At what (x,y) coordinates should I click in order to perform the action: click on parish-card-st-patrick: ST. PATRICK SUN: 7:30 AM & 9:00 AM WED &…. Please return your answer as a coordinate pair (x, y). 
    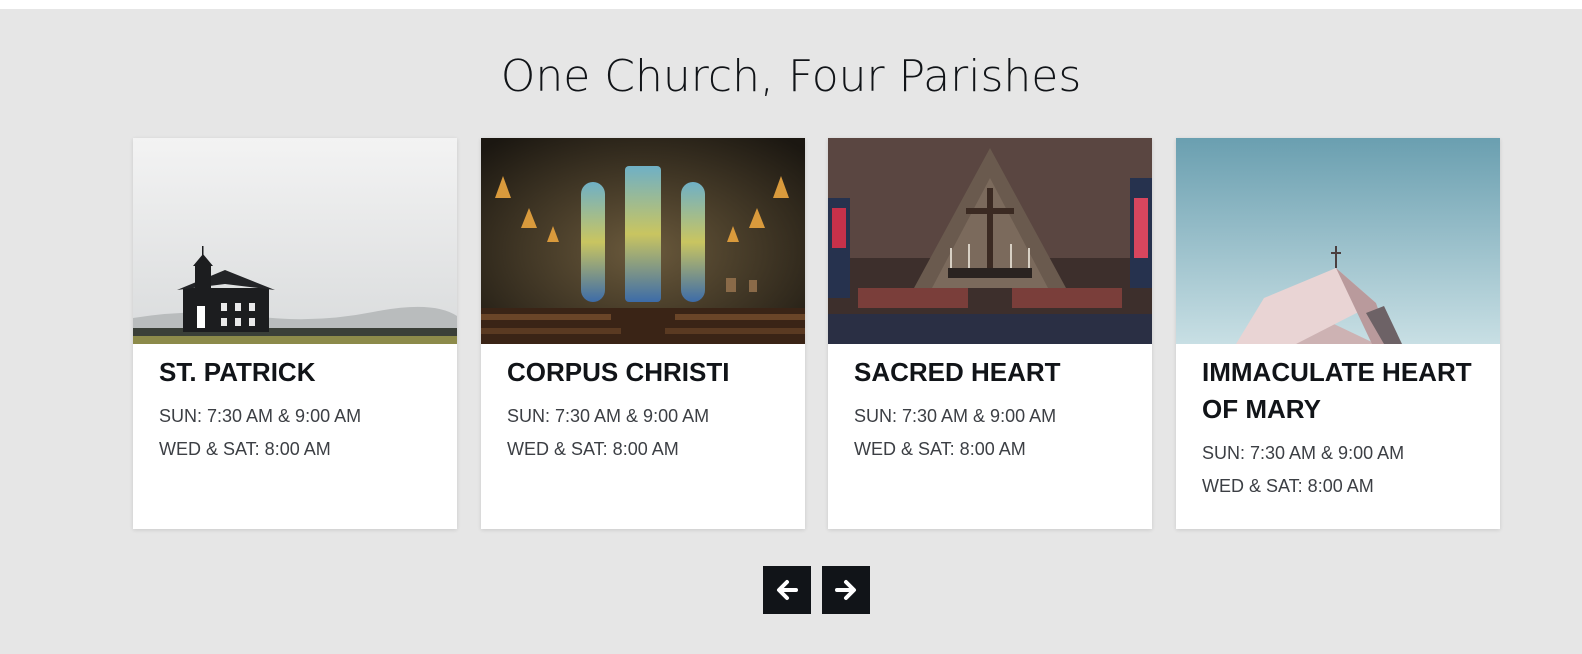
    Looking at the image, I should click on (295, 333).